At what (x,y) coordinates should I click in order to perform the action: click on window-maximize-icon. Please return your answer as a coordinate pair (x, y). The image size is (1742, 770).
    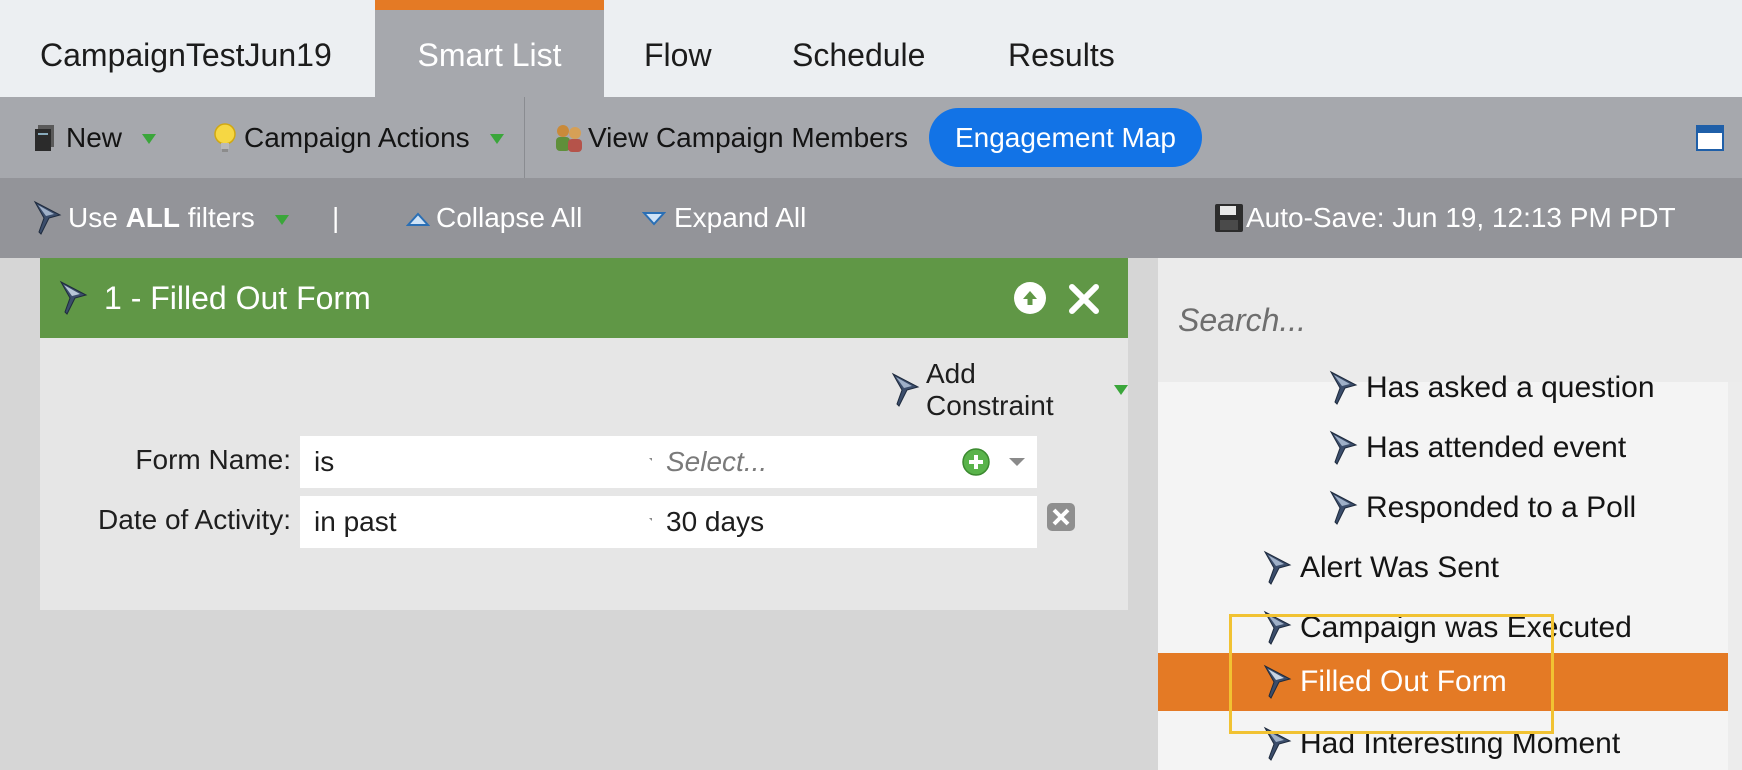
    Looking at the image, I should click on (1710, 137).